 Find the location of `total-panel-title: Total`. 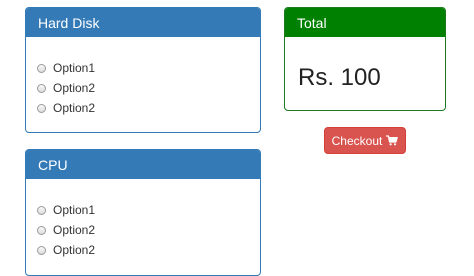

total-panel-title: Total is located at coordinates (365, 22).